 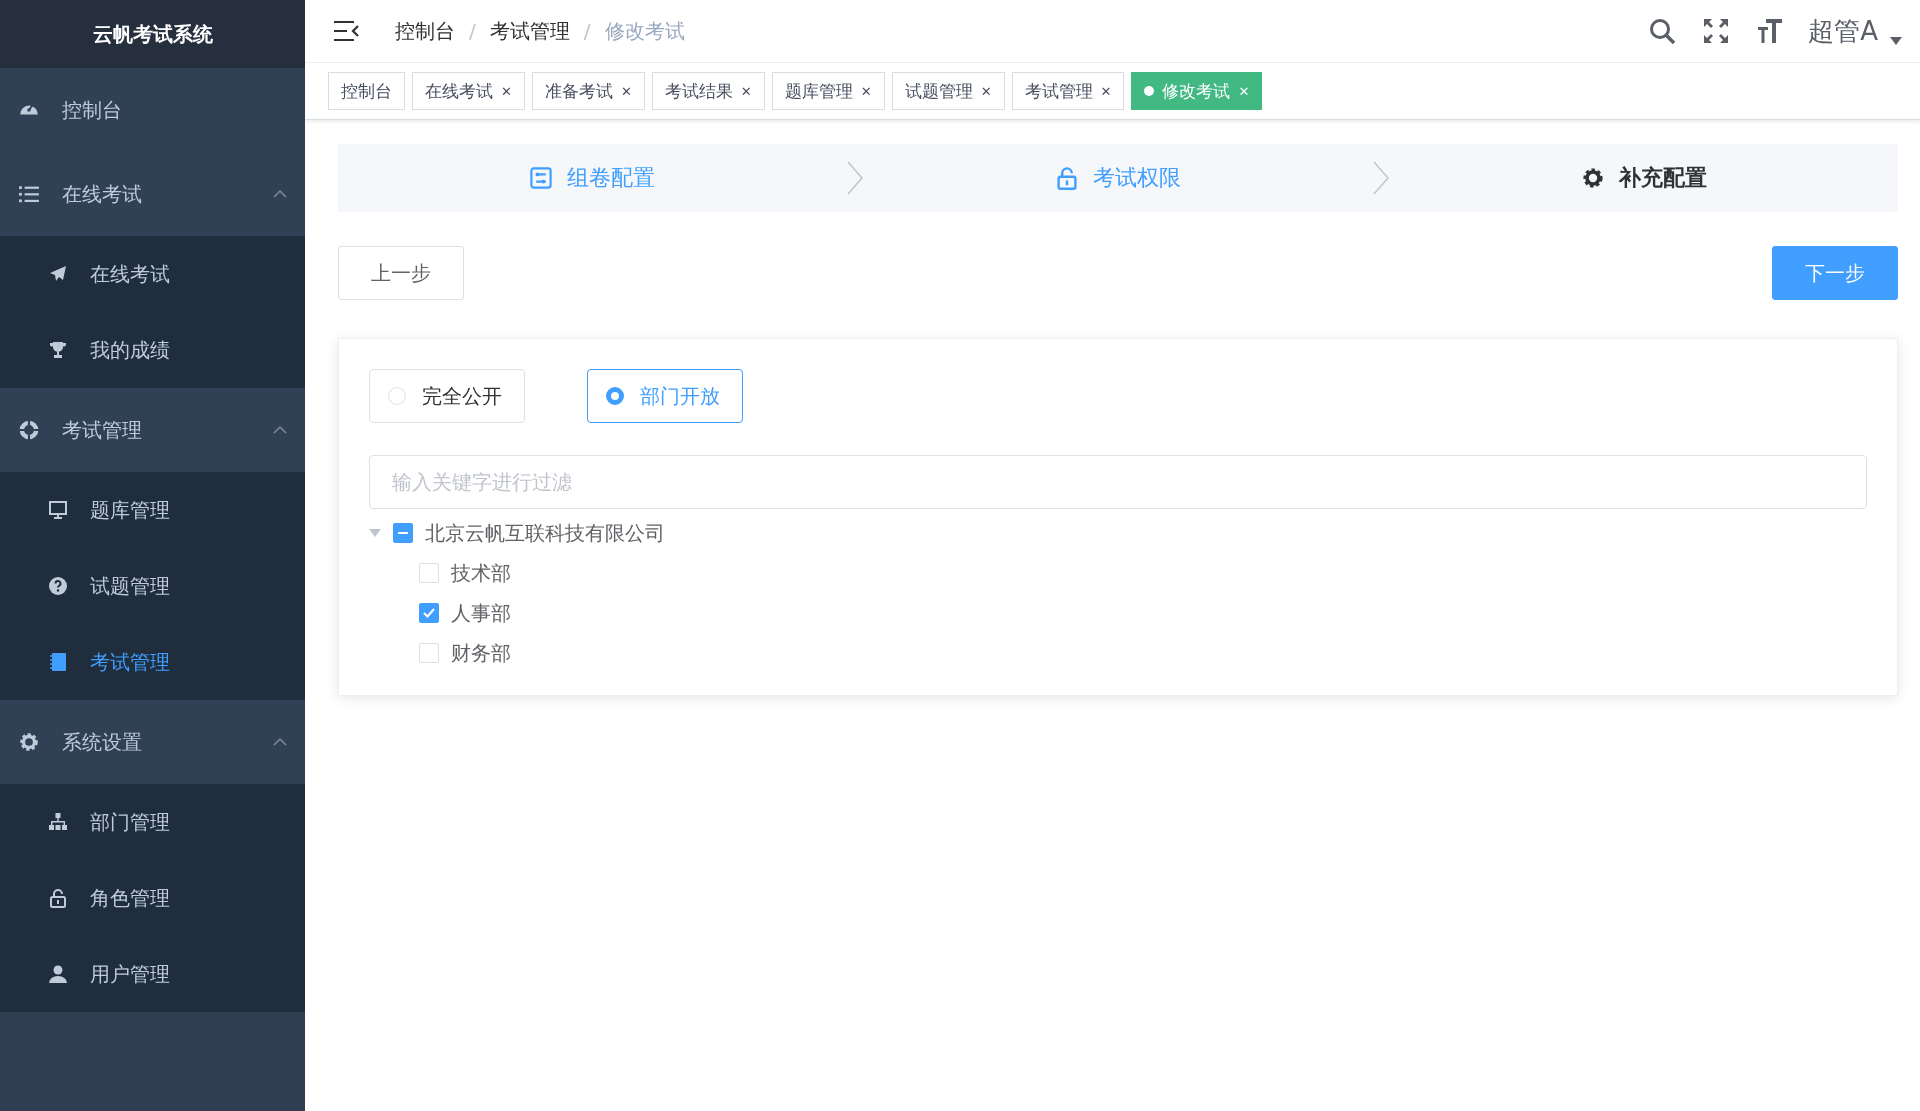 What do you see at coordinates (152, 274) in the screenshot?
I see `sidebar-item: 在线考试` at bounding box center [152, 274].